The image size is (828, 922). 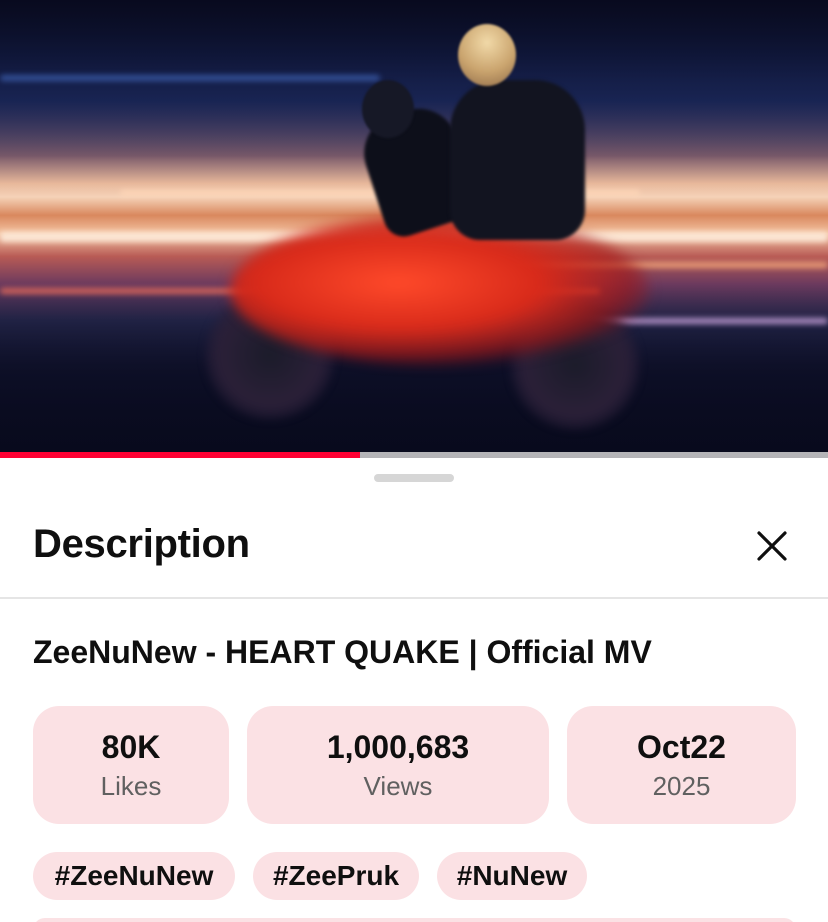 I want to click on hashtag-zeepruk: #ZeePruk, so click(x=336, y=876).